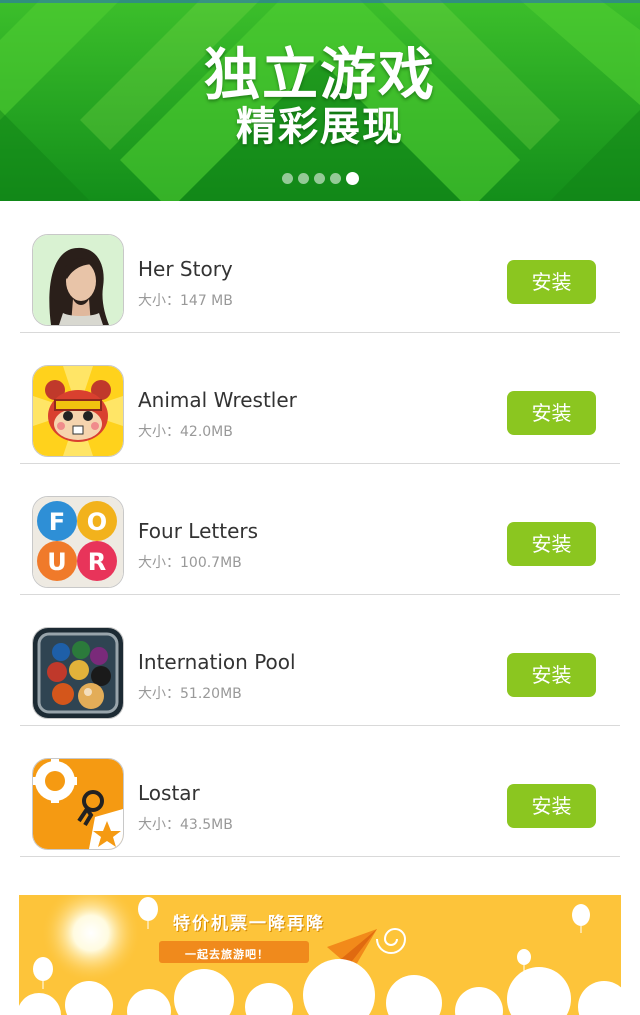  What do you see at coordinates (185, 301) in the screenshot?
I see `app-size: 大小：147 MB` at bounding box center [185, 301].